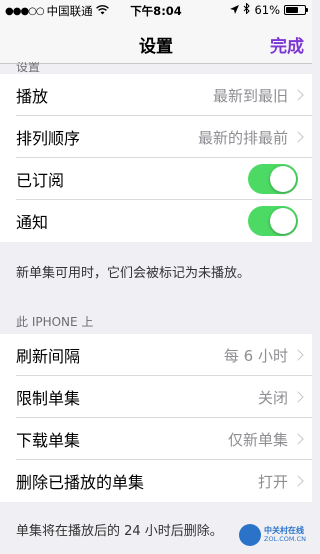 Image resolution: width=320 pixels, height=554 pixels. I want to click on navigation-bar: 设置 完成, so click(156, 42).